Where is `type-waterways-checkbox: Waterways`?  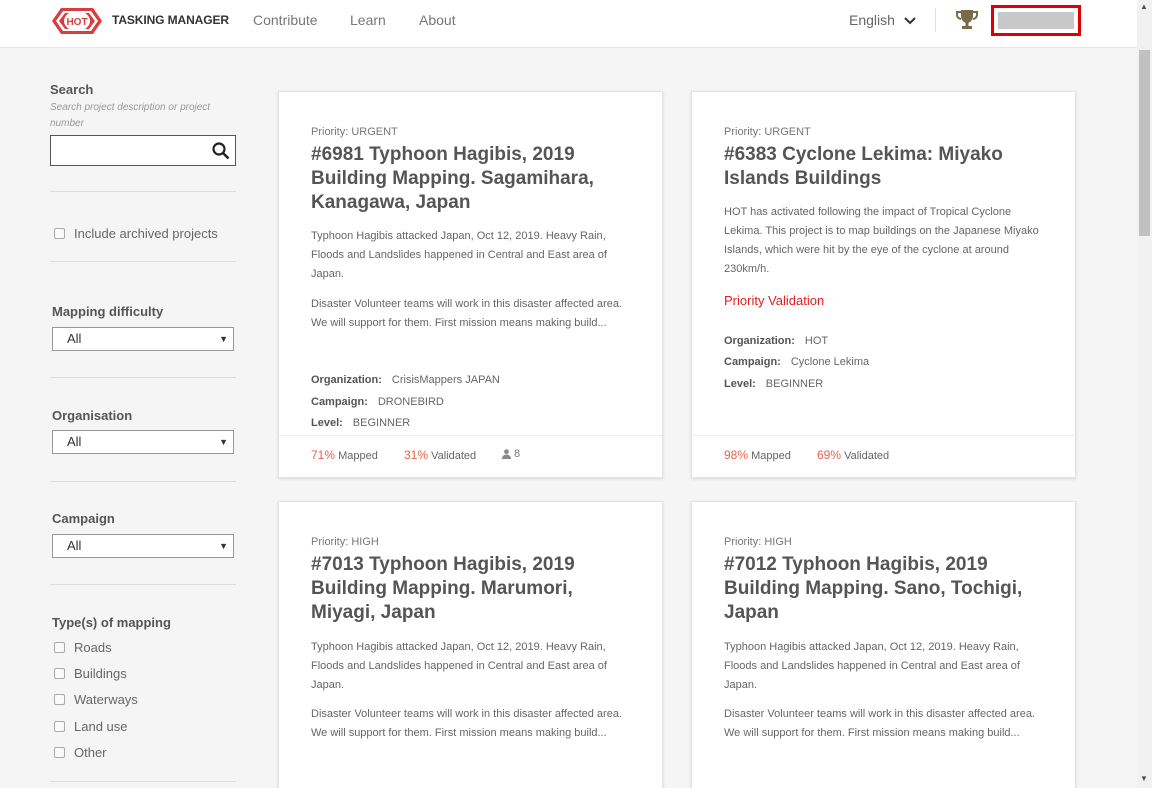 type-waterways-checkbox: Waterways is located at coordinates (96, 699).